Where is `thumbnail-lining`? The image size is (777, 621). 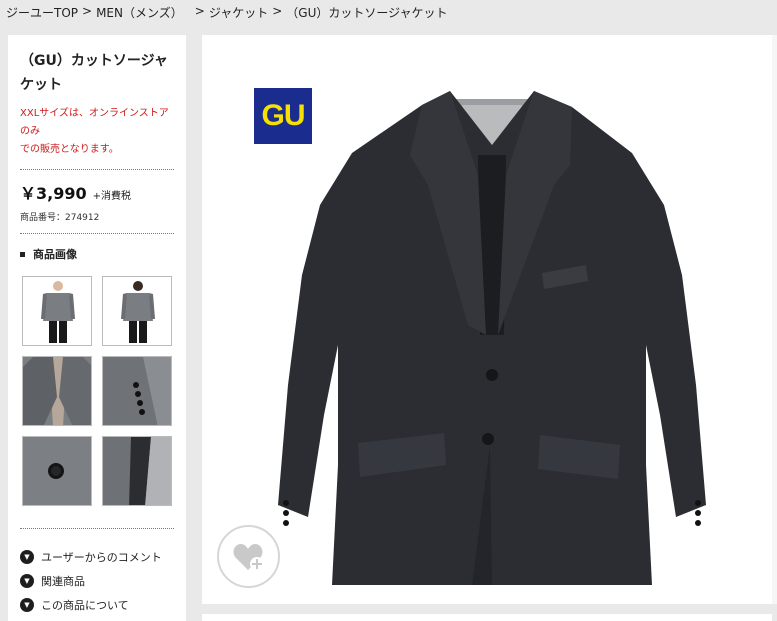 thumbnail-lining is located at coordinates (137, 471).